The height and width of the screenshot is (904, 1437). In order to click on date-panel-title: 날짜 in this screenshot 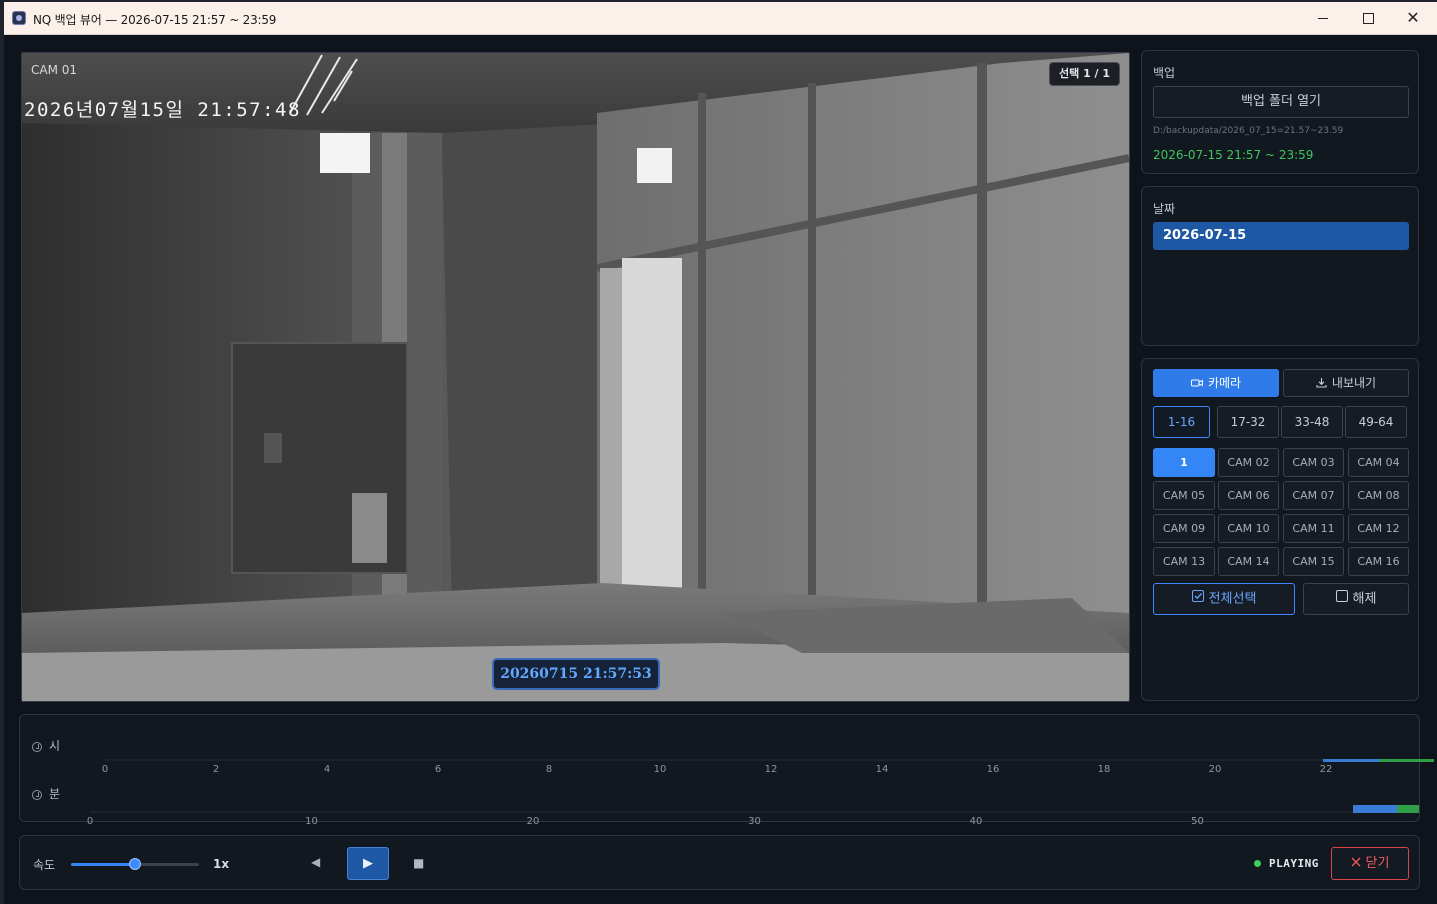, I will do `click(1164, 209)`.